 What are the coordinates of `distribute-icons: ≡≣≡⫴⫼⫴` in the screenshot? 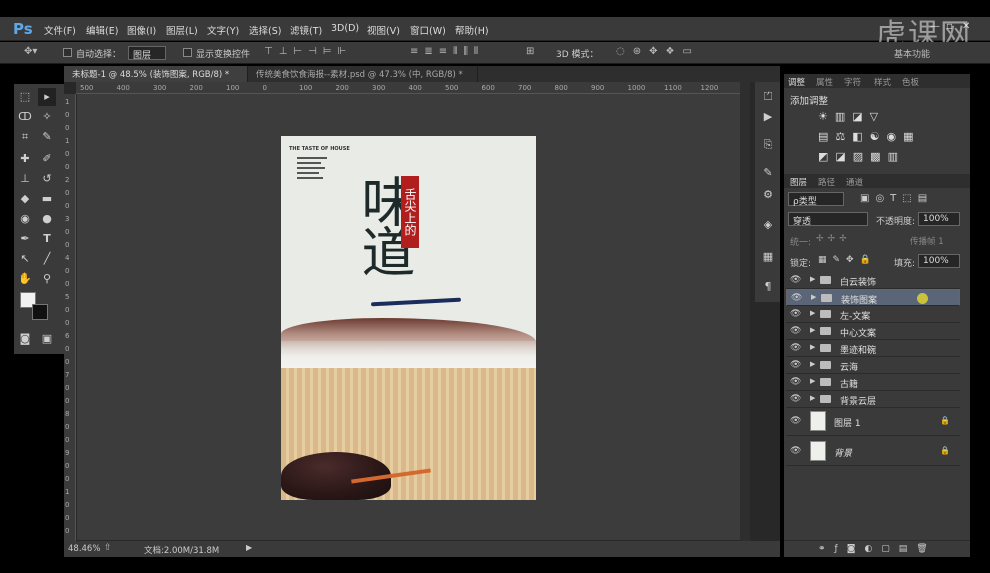 It's located at (447, 51).